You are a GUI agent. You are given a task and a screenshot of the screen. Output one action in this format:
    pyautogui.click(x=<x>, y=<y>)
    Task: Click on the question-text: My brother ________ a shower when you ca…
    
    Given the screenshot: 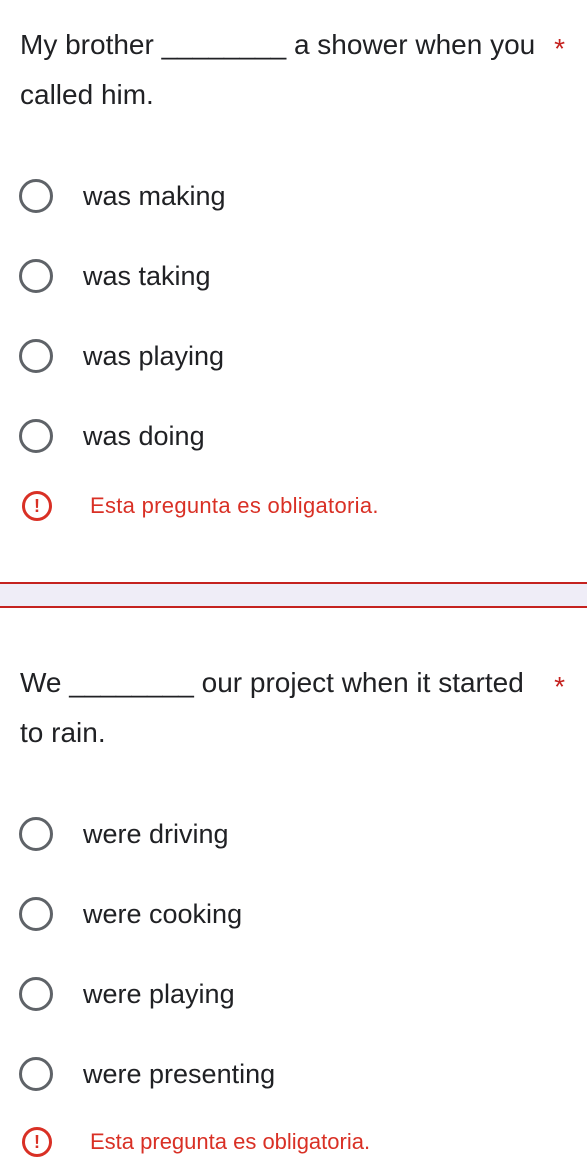 What is the action you would take?
    pyautogui.click(x=278, y=69)
    